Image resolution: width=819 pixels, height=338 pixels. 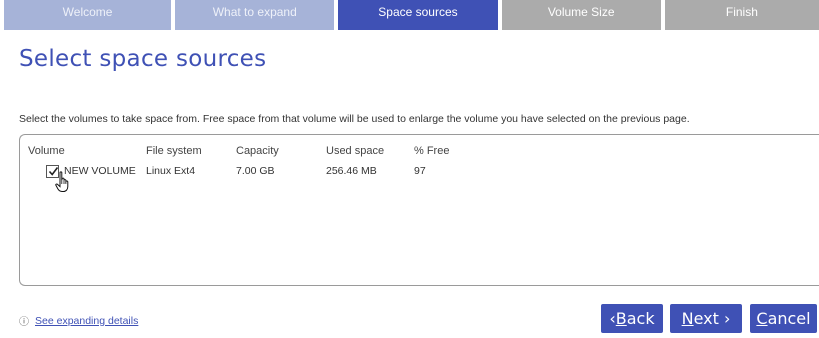 What do you see at coordinates (712, 318) in the screenshot?
I see `next-label-rest: ext ›` at bounding box center [712, 318].